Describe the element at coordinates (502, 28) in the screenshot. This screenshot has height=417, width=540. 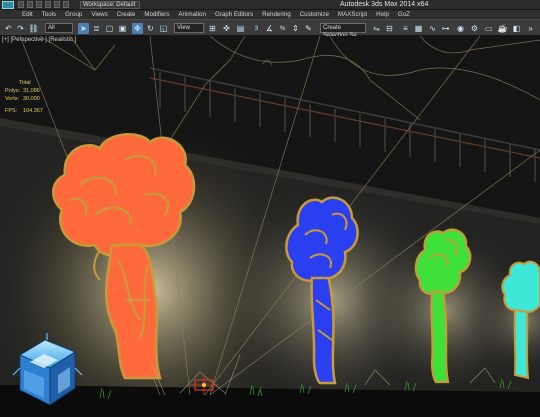
I see `render-icon: ☕` at that location.